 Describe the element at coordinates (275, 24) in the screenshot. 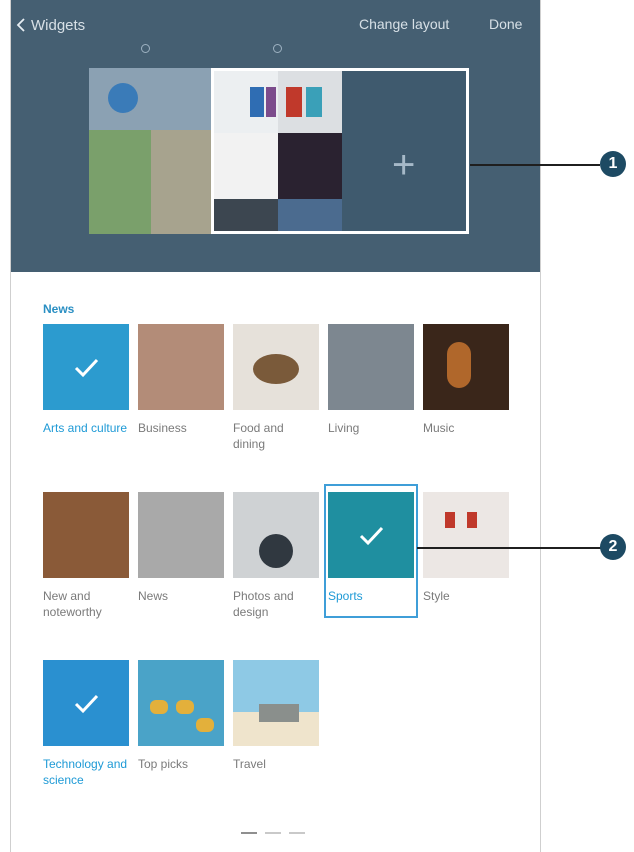

I see `top-bar: Widgets Change layout Done` at that location.